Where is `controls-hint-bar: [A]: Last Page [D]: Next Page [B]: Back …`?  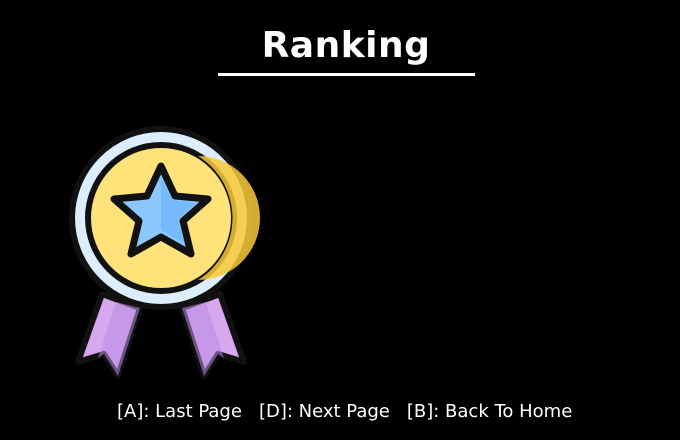
controls-hint-bar: [A]: Last Page [D]: Next Page [B]: Back … is located at coordinates (344, 411).